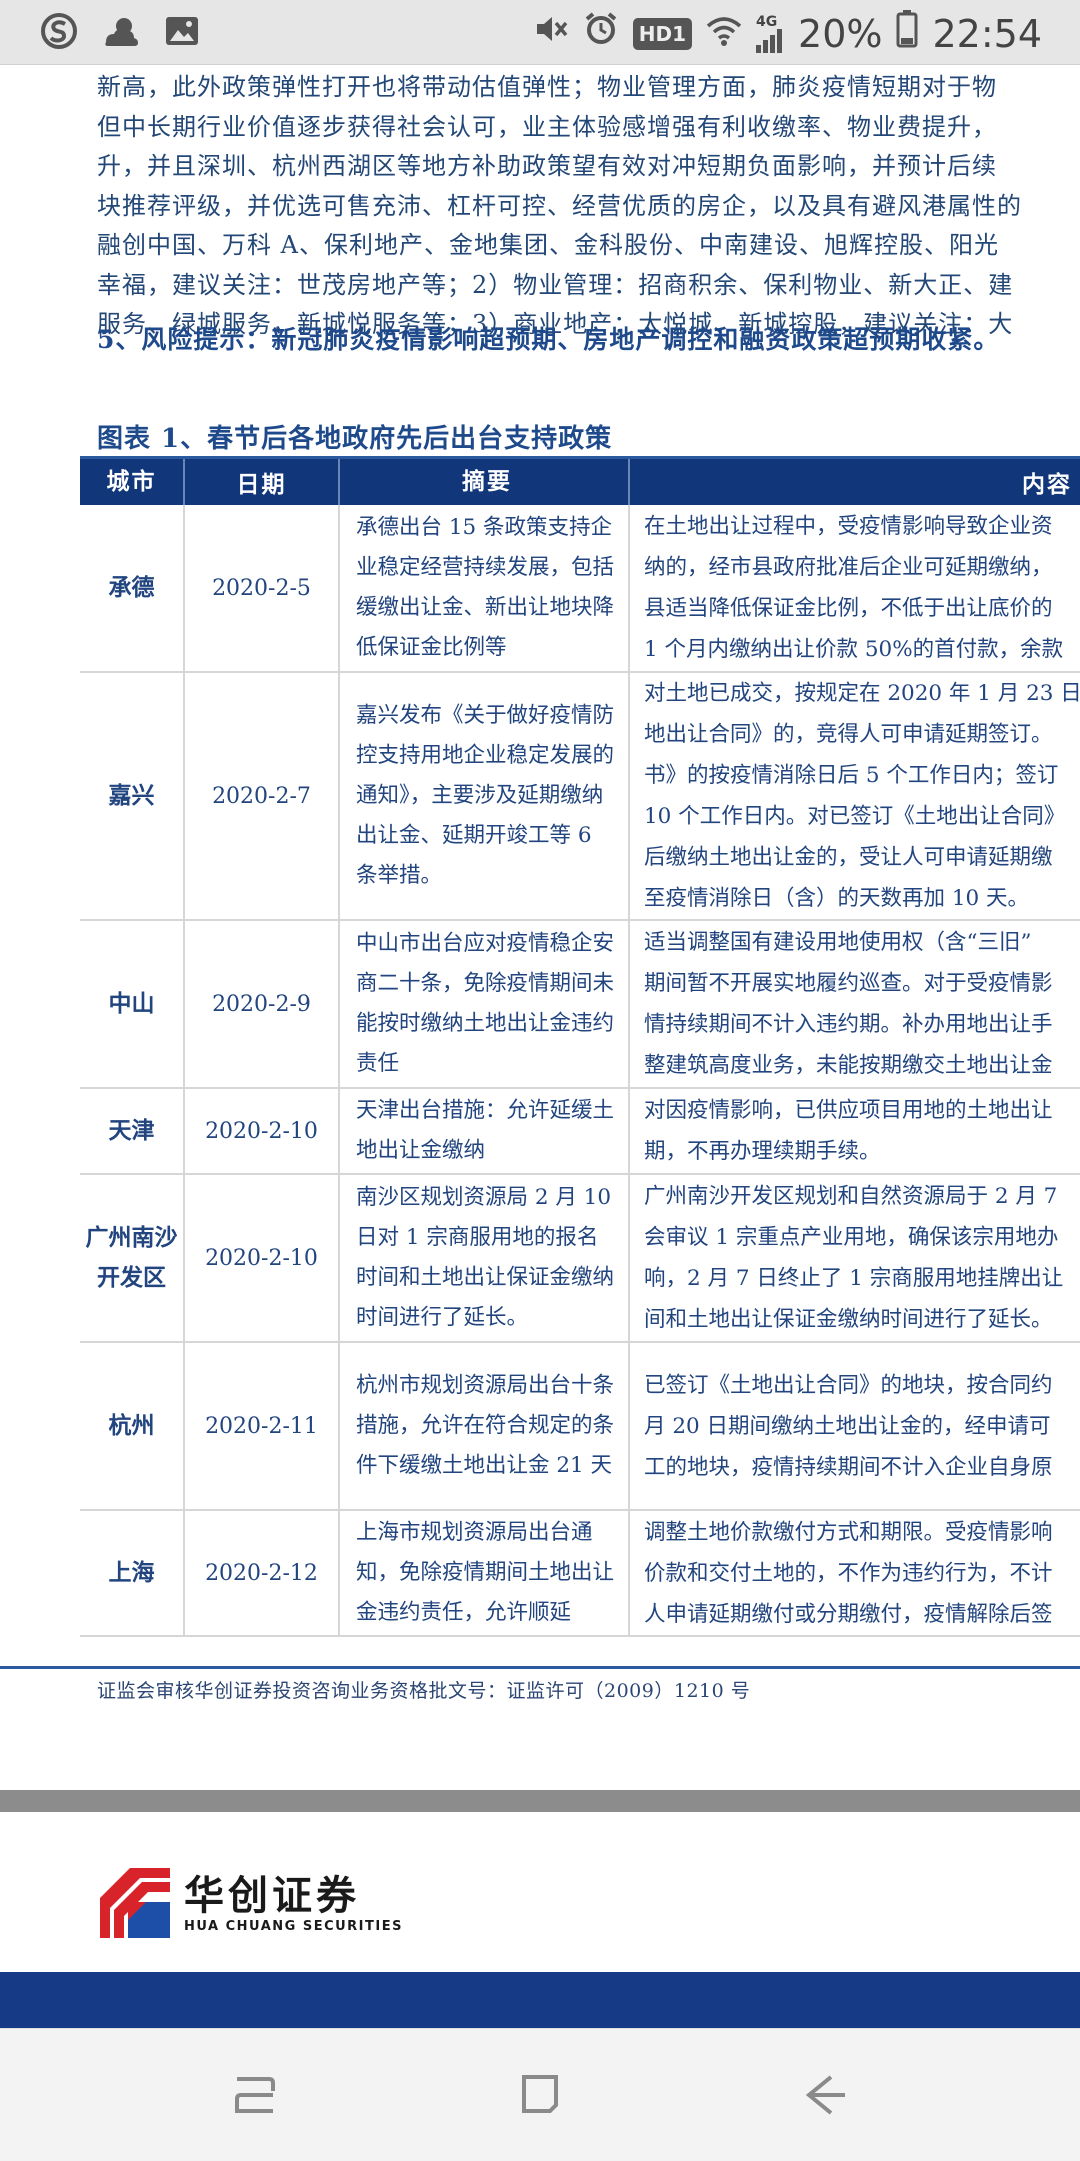 The height and width of the screenshot is (2161, 1080). What do you see at coordinates (848, 1319) in the screenshot?
I see `content-line: 间和土地出让保证金缴纳时间进行了延长。` at bounding box center [848, 1319].